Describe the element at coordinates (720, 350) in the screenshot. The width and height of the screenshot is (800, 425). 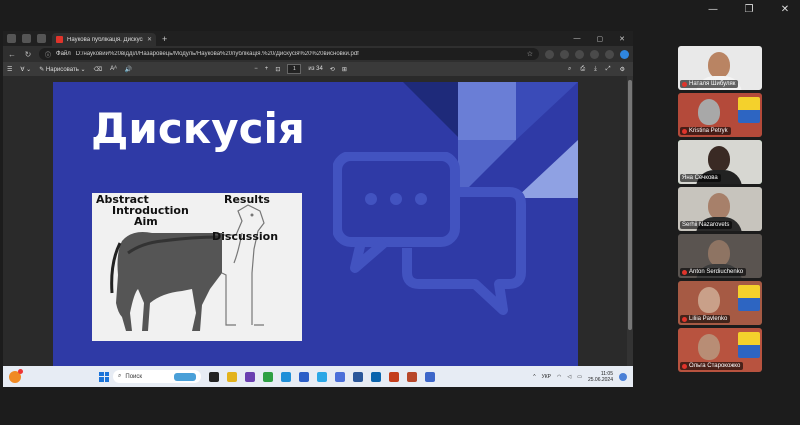
I see `participant-tile: Ольга Старокожко` at that location.